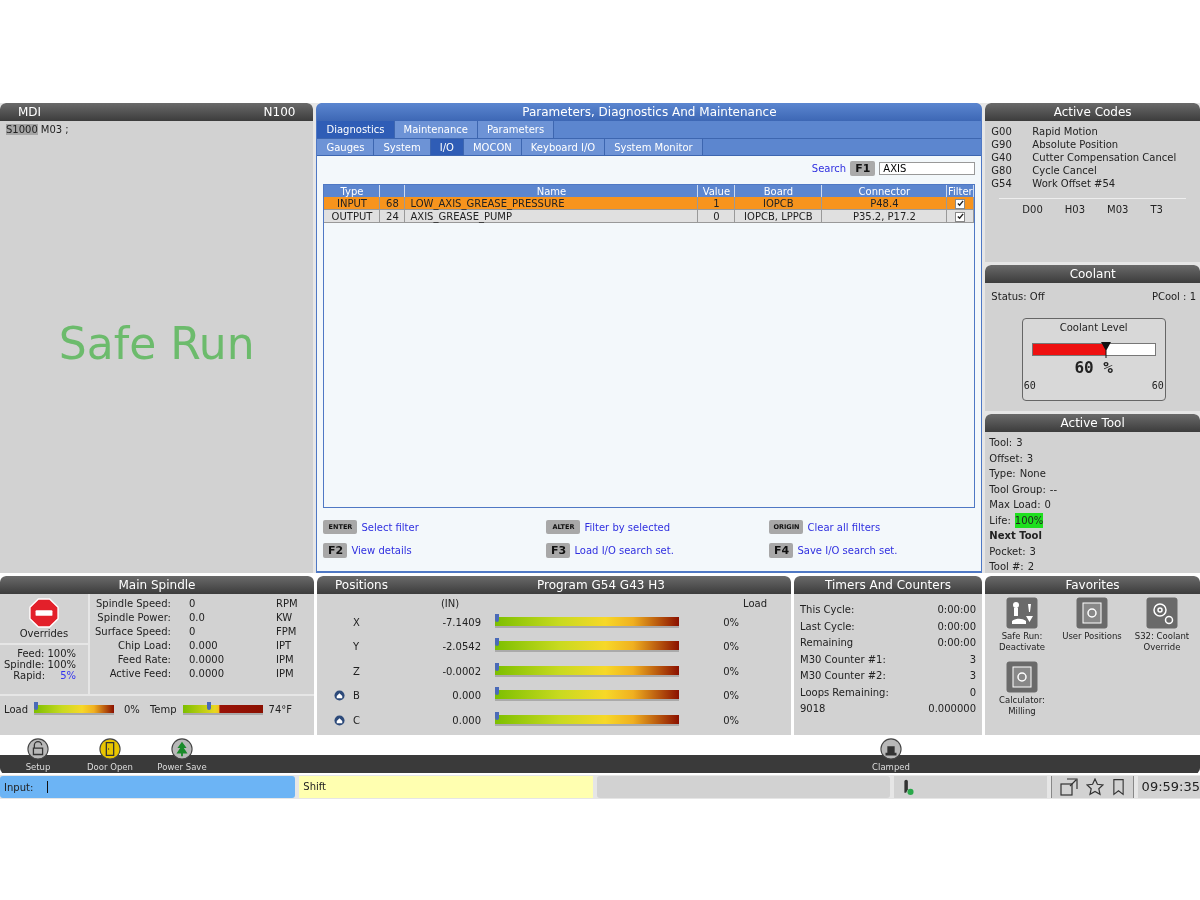 Image resolution: width=1200 pixels, height=900 pixels. I want to click on gauge-reading: 60 %, so click(1093, 367).